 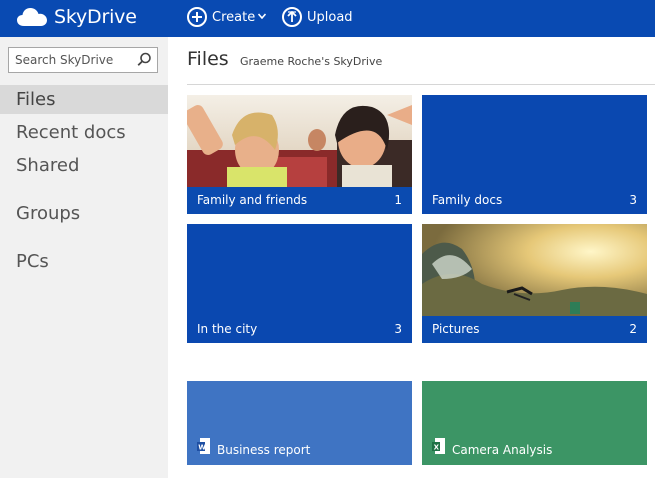 I want to click on chevron-down-icon, so click(x=262, y=17).